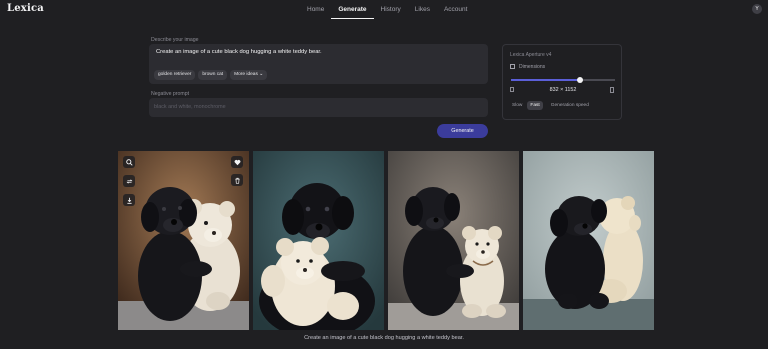  Describe the element at coordinates (549, 105) in the screenshot. I see `speed-selector: Slow Fast Generation speed` at that location.